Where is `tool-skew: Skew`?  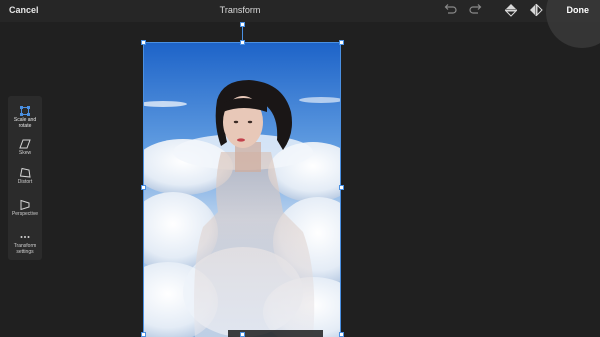
tool-skew: Skew is located at coordinates (25, 146).